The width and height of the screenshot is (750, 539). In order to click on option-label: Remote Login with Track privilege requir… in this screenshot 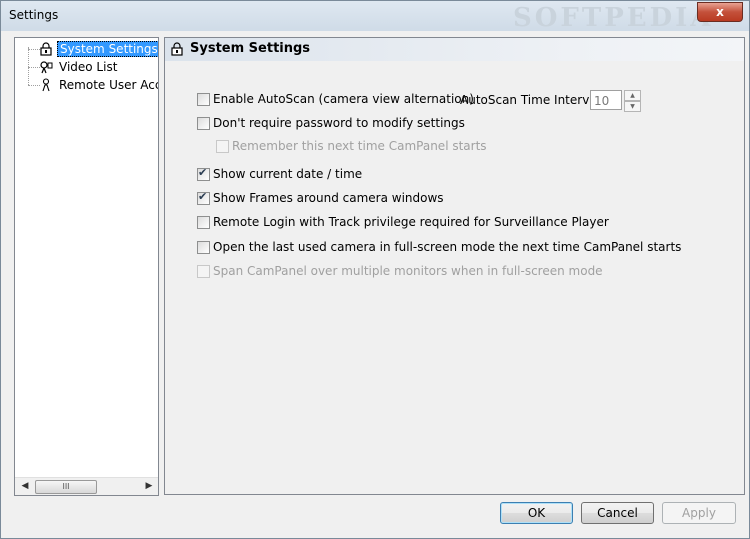, I will do `click(411, 222)`.